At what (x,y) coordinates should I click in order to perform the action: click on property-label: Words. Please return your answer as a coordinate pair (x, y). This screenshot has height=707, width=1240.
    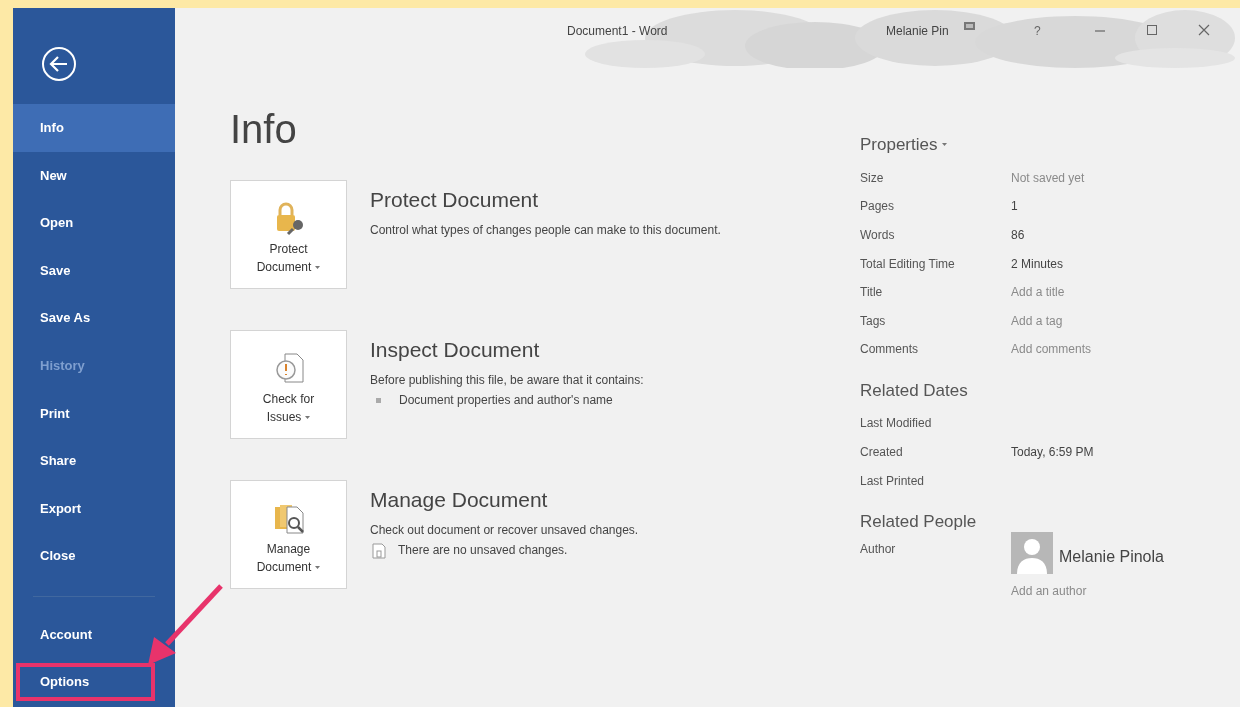
    Looking at the image, I should click on (878, 235).